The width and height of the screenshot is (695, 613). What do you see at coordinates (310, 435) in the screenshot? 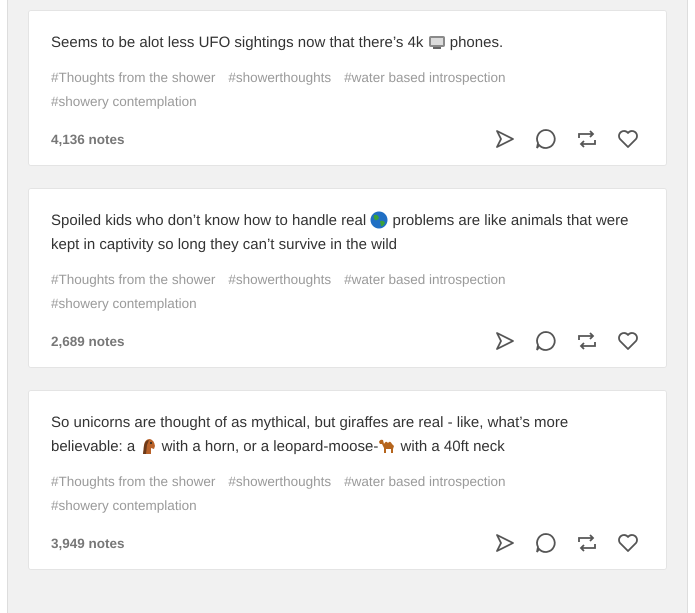
I see `post-text: So unicorns are thought of as mythical, but giraffes are real - like, what’s more believable: a with a horn, or a leopard-moose- with a 40ft neck` at bounding box center [310, 435].